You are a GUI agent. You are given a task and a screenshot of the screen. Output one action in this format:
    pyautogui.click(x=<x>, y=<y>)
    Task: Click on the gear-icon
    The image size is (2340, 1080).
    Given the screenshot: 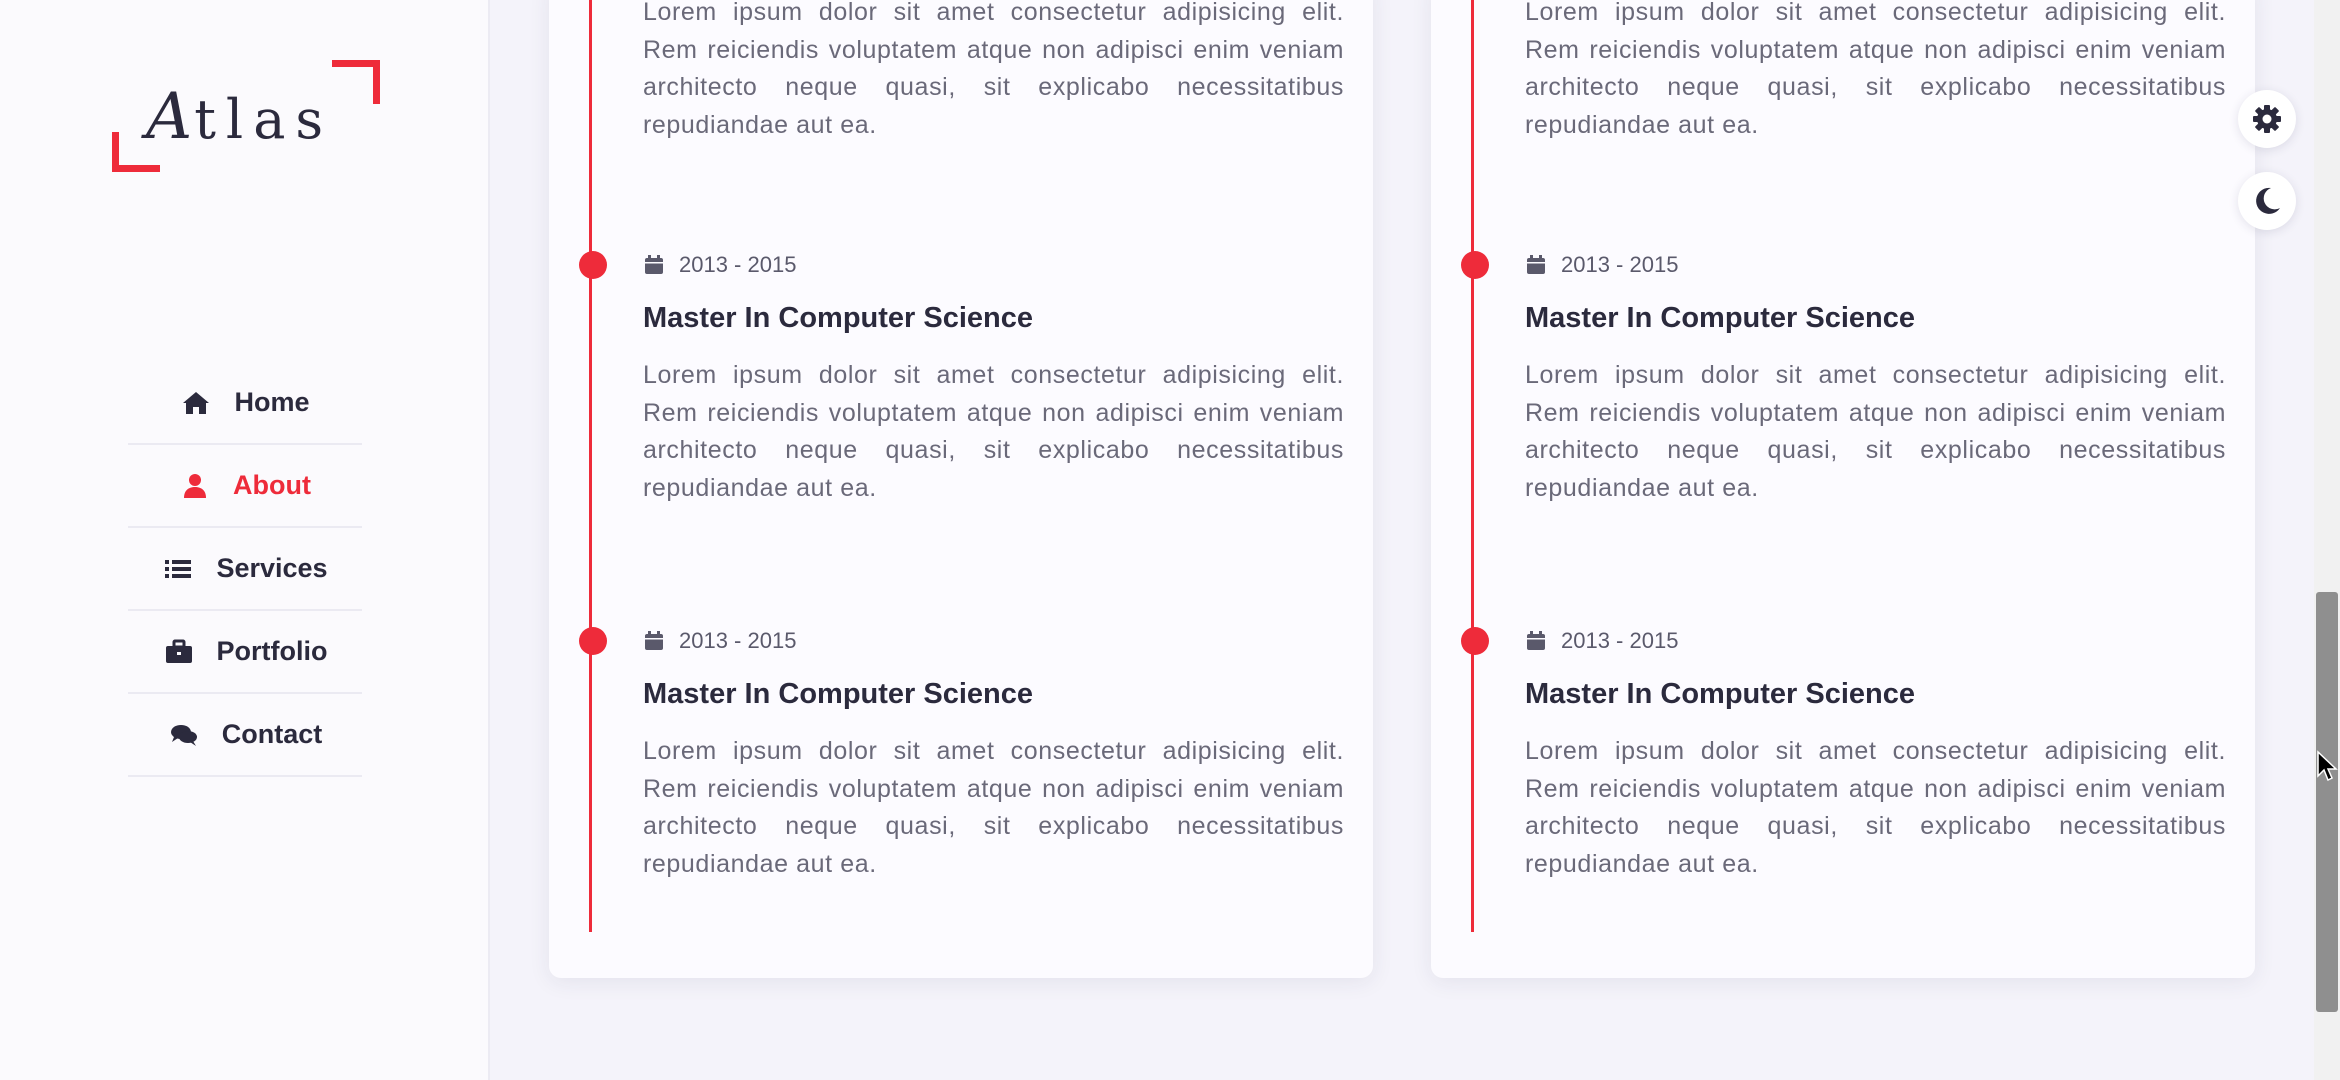 What is the action you would take?
    pyautogui.click(x=2267, y=119)
    